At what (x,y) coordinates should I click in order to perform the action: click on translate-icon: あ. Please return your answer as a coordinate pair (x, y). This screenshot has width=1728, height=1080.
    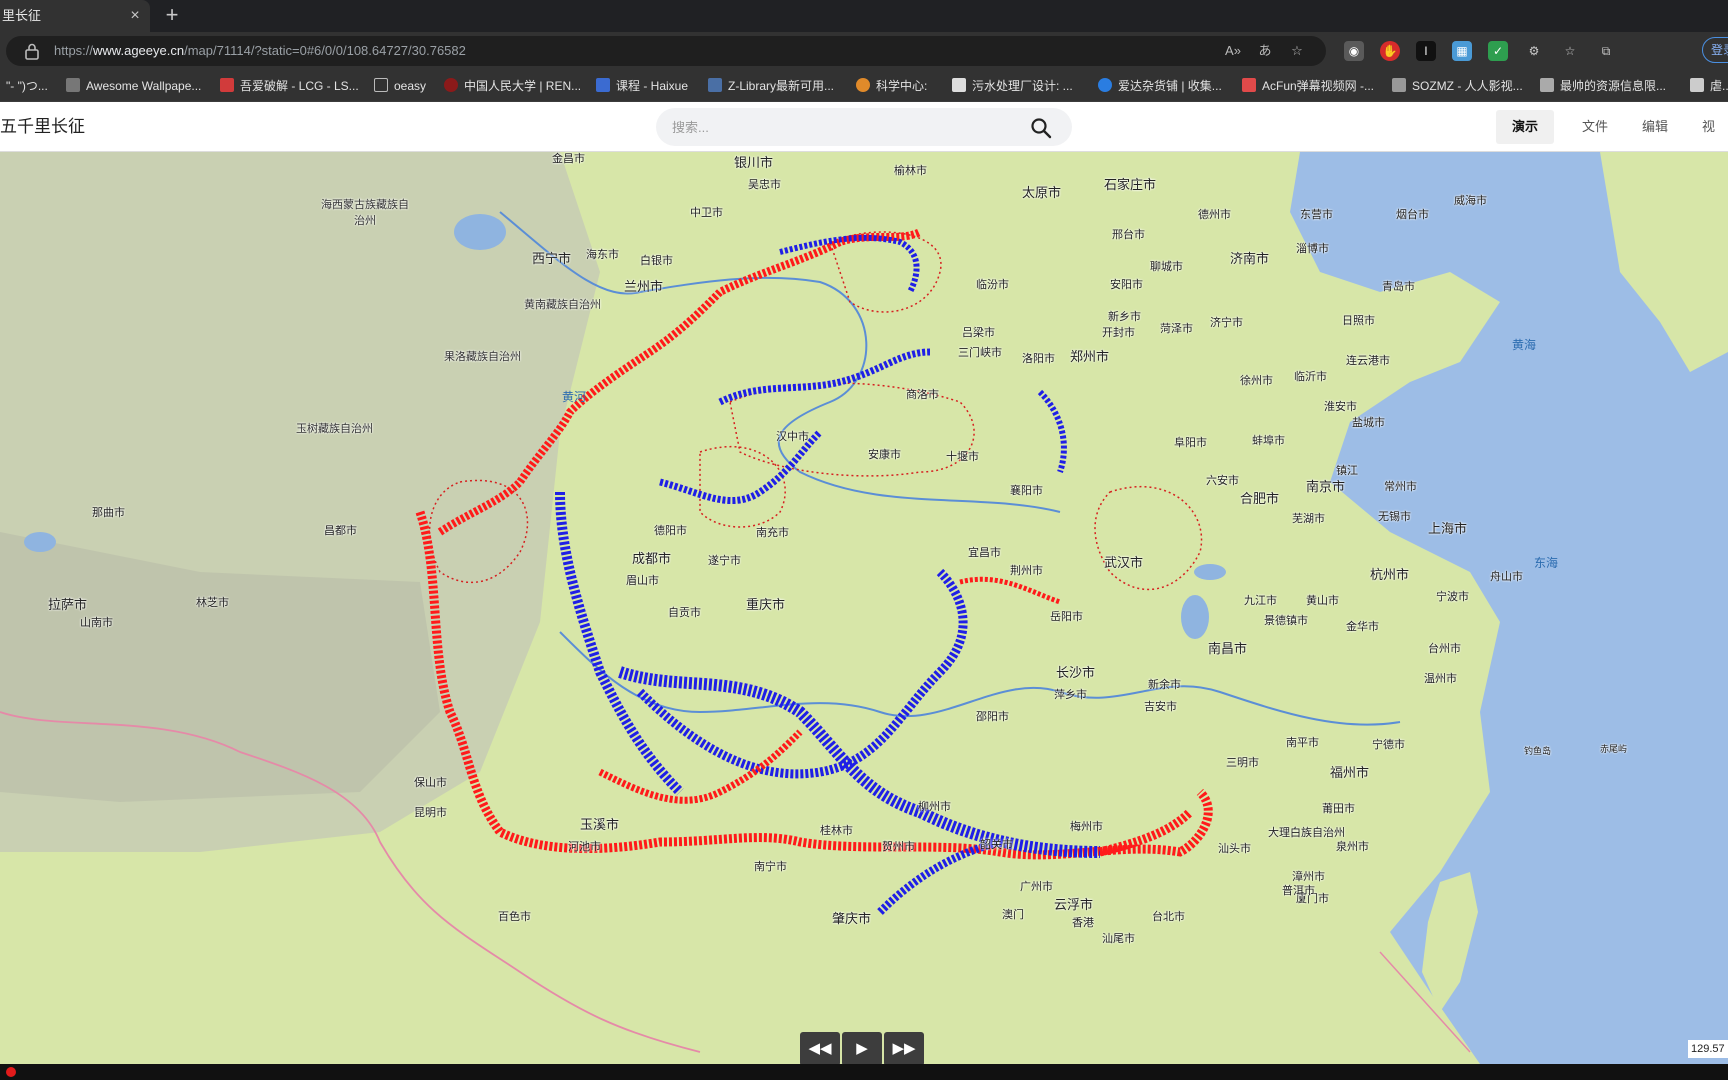
    Looking at the image, I should click on (1265, 51).